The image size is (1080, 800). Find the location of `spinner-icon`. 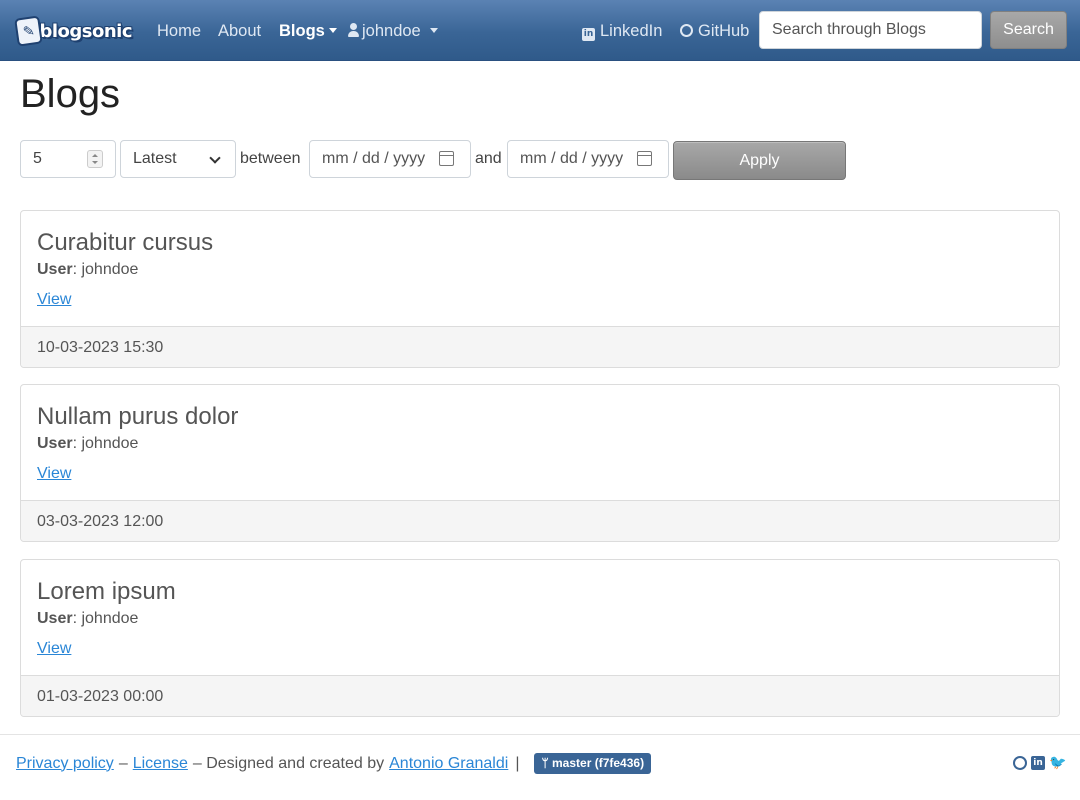

spinner-icon is located at coordinates (95, 159).